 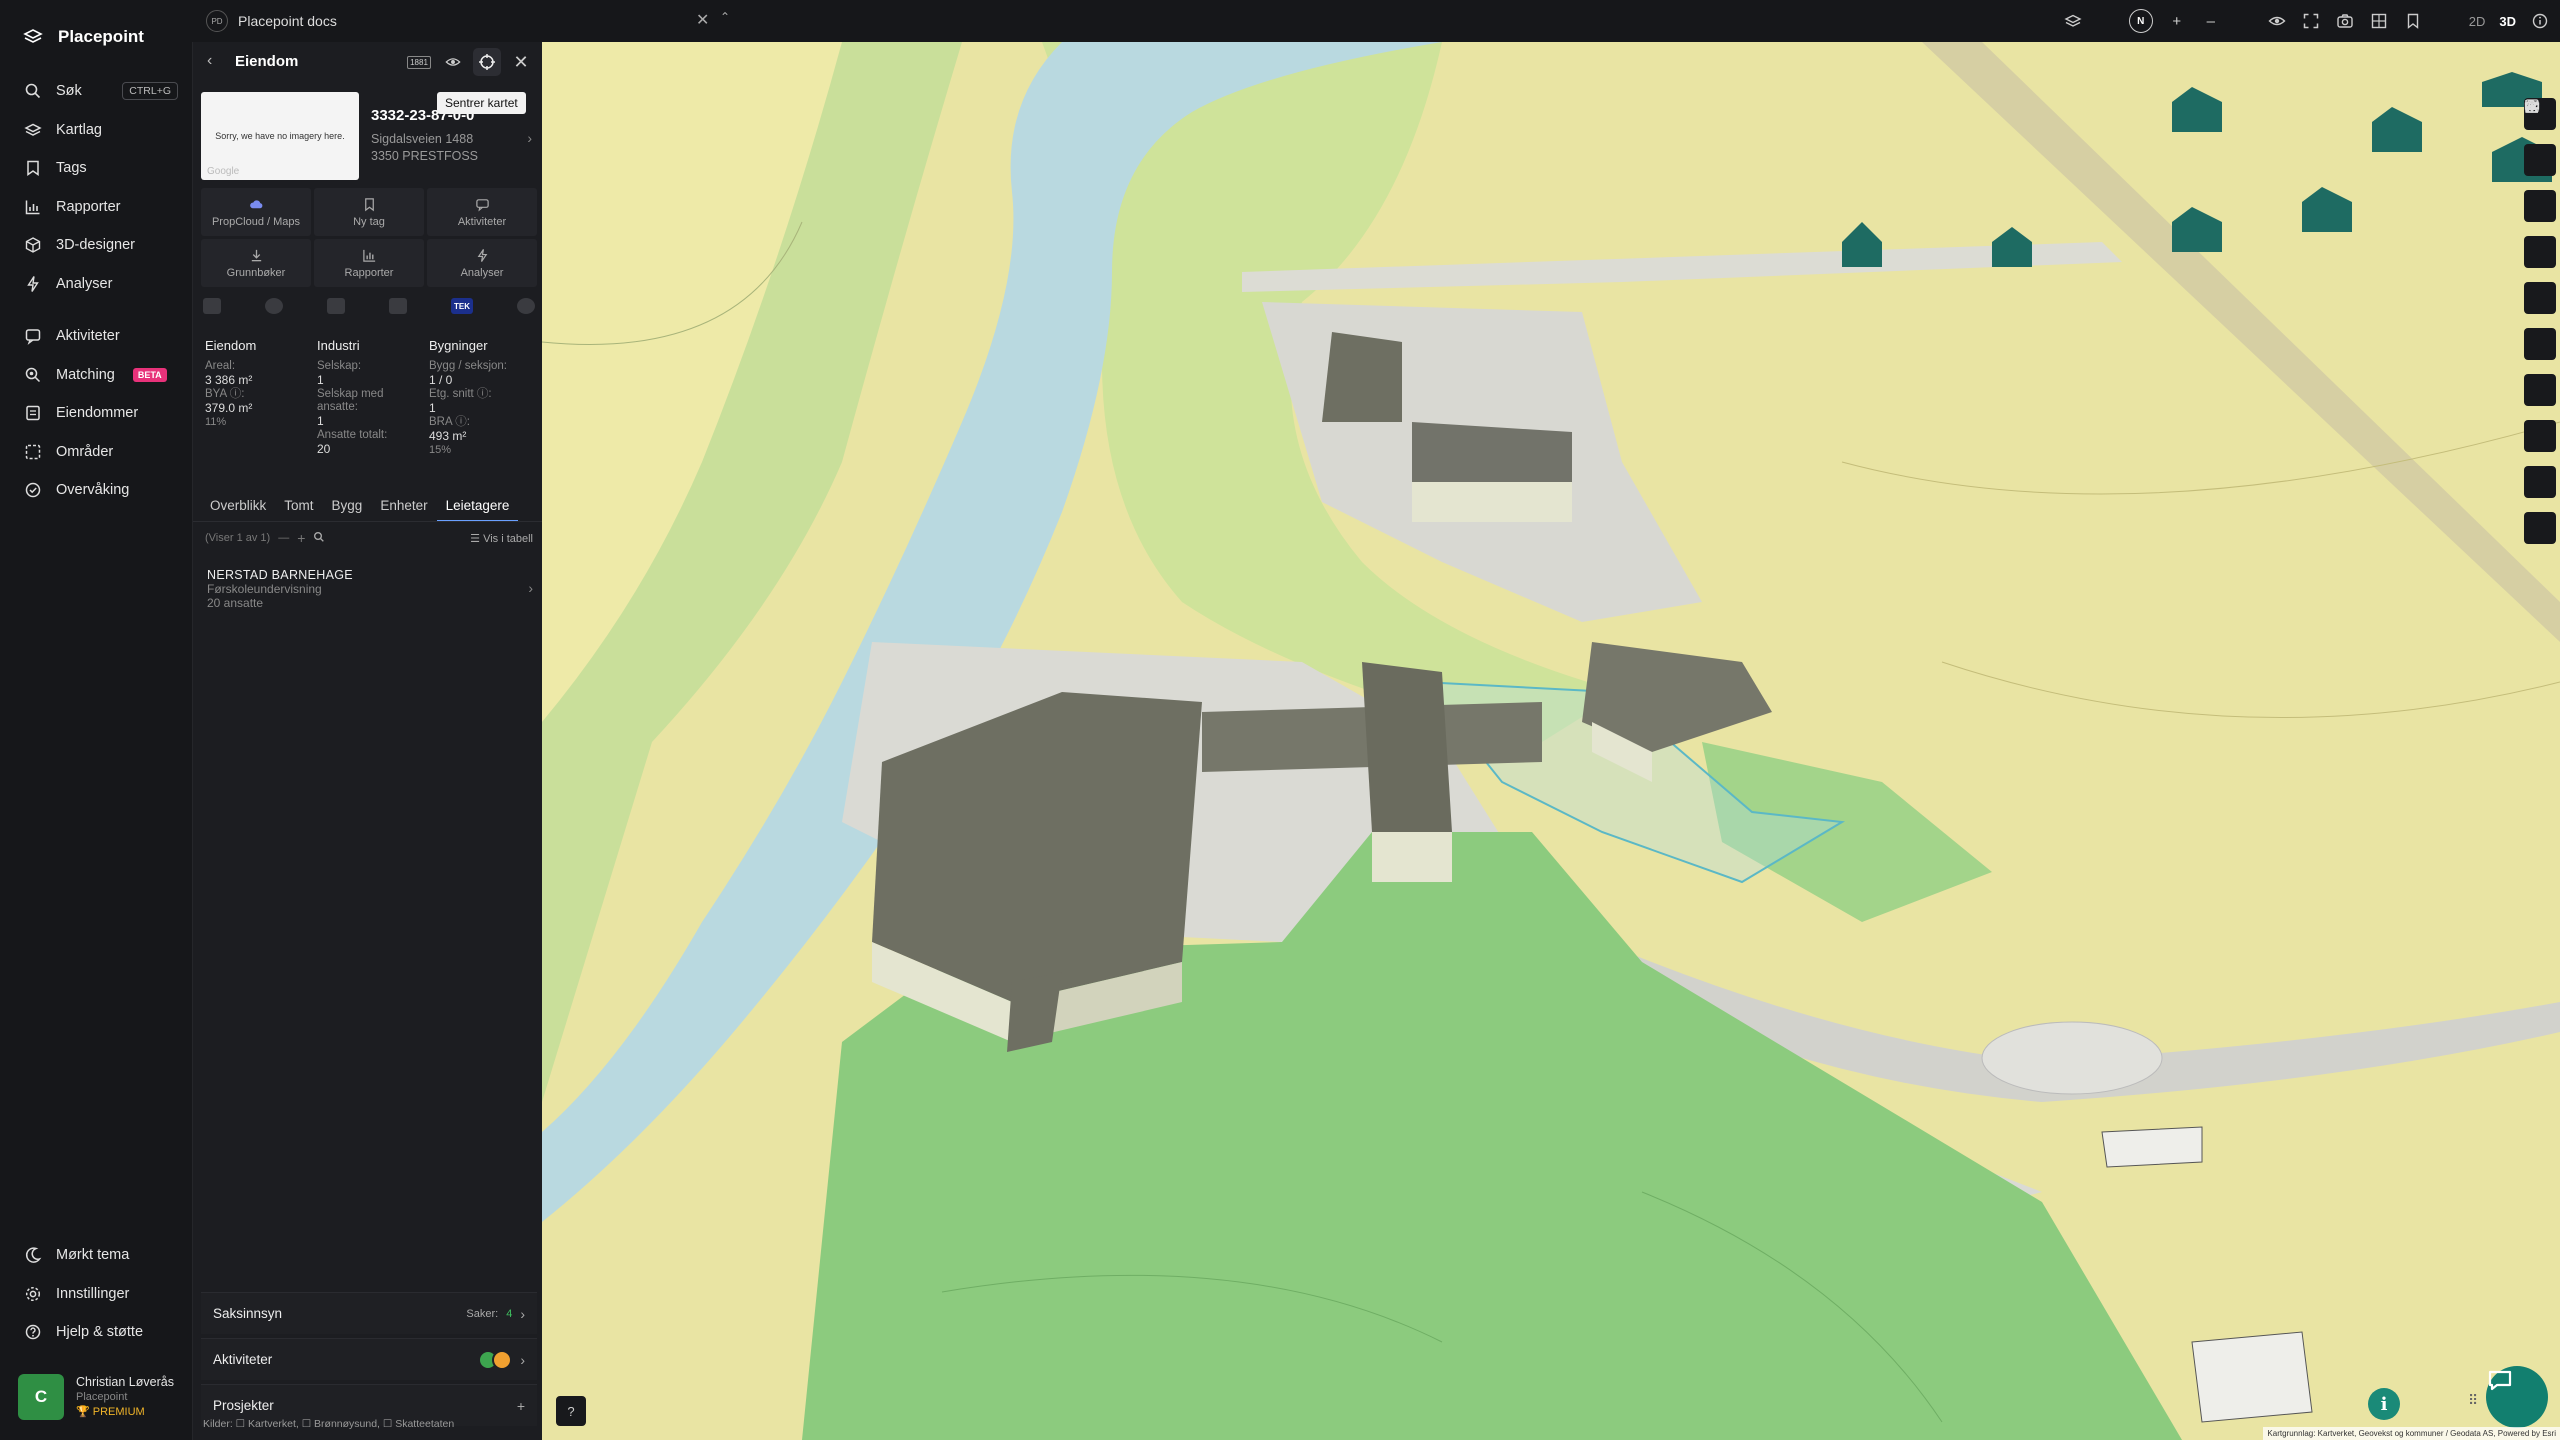 I want to click on chevron-right-icon: ›, so click(x=529, y=138).